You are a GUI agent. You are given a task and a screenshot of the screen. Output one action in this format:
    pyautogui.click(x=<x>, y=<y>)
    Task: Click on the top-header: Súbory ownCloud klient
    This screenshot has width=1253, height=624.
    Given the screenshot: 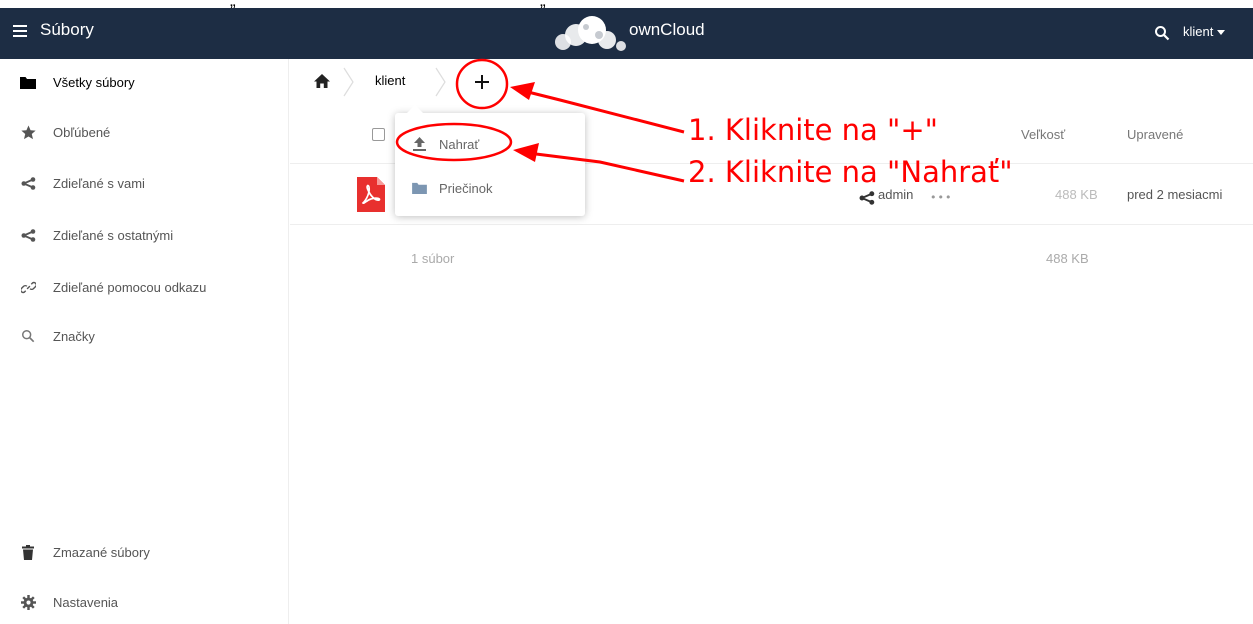 What is the action you would take?
    pyautogui.click(x=626, y=33)
    